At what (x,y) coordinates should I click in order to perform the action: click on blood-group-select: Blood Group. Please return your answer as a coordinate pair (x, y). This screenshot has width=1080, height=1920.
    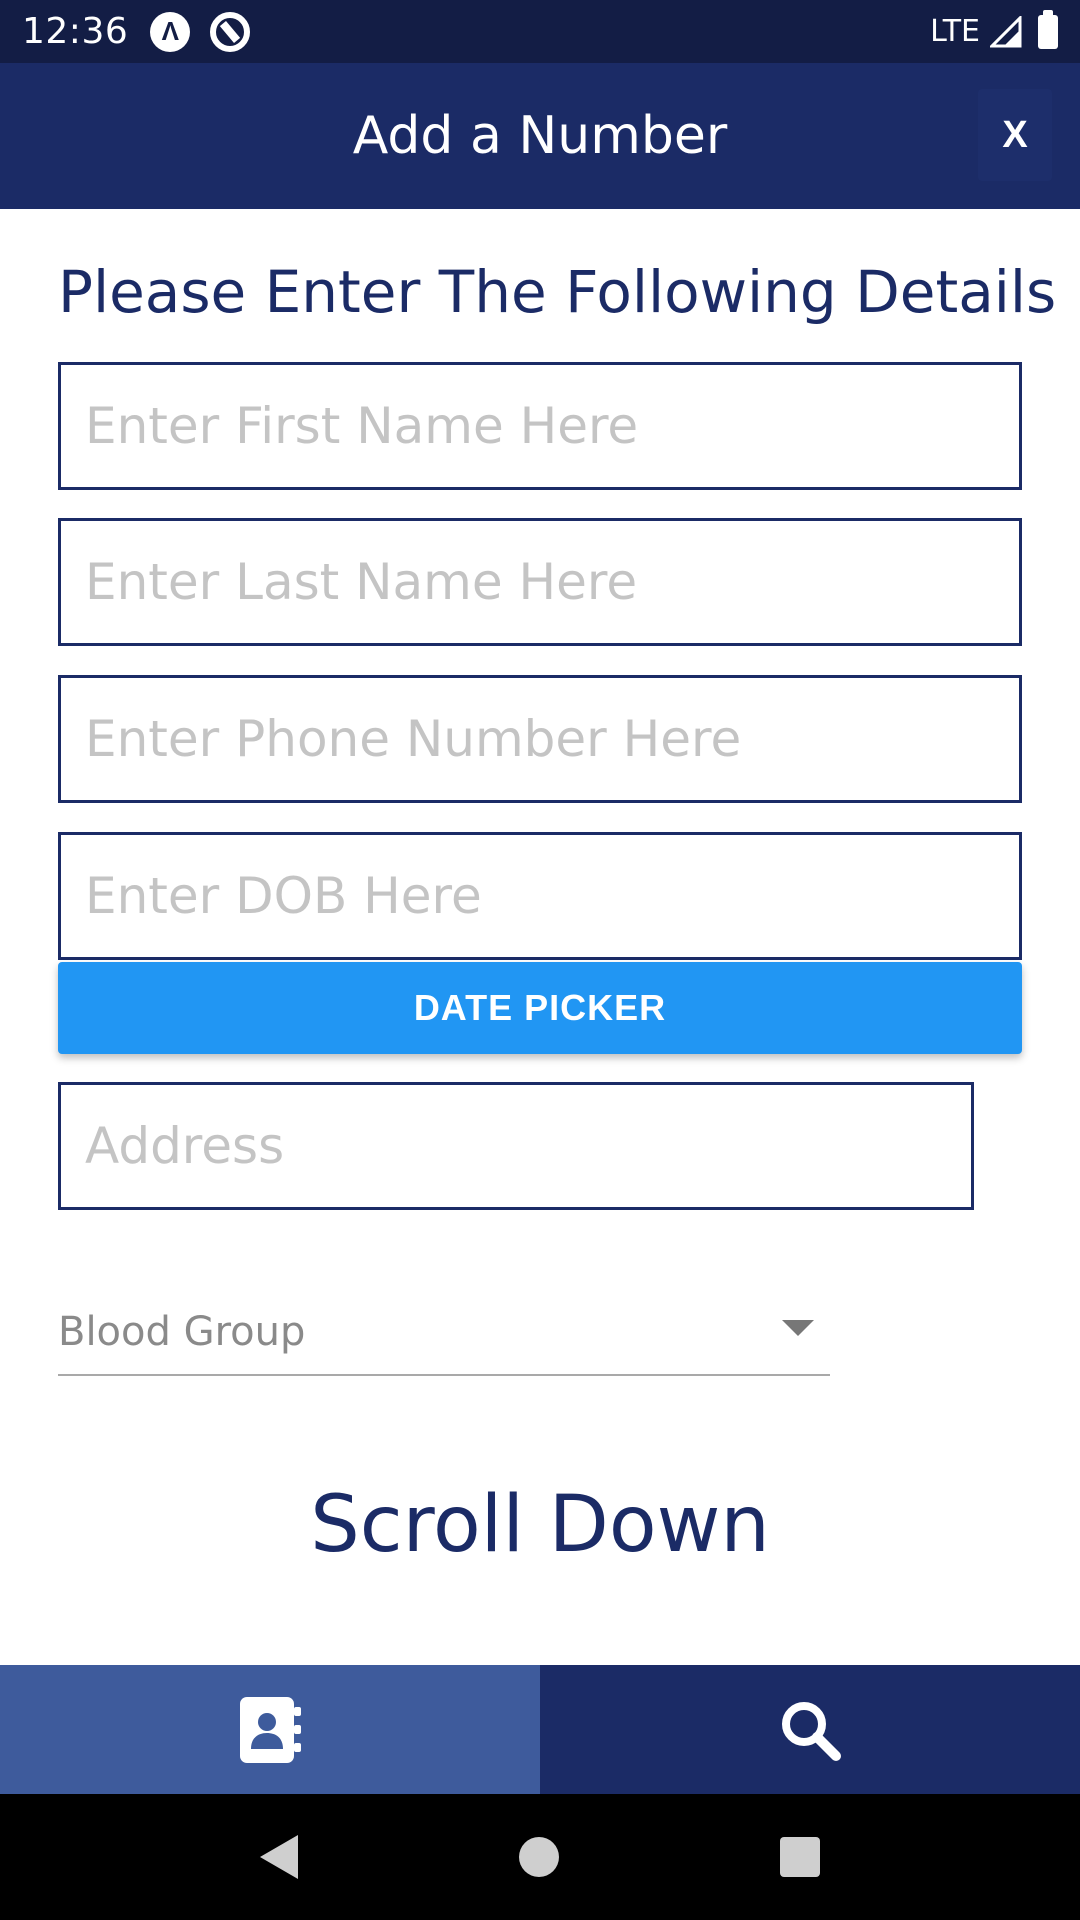
    Looking at the image, I should click on (444, 1333).